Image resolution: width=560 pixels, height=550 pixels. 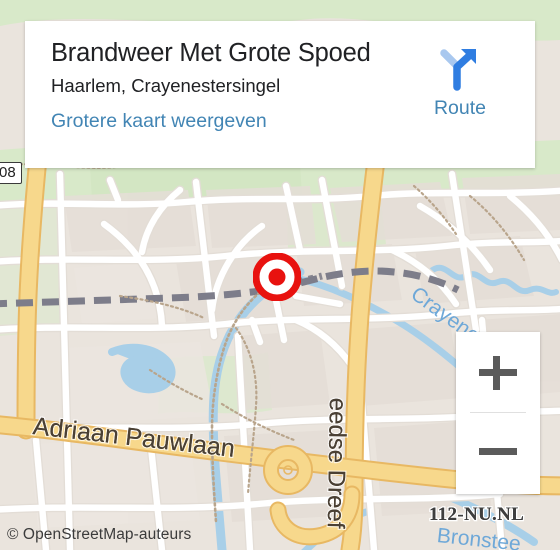 I want to click on zoom-out-button, so click(x=498, y=452).